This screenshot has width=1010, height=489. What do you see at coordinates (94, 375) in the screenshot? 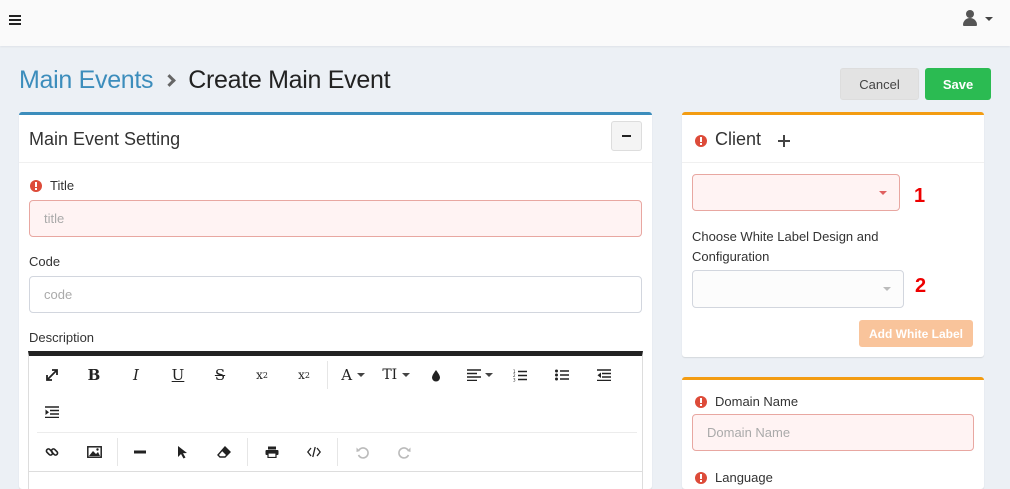
I see `bold-icon: B` at bounding box center [94, 375].